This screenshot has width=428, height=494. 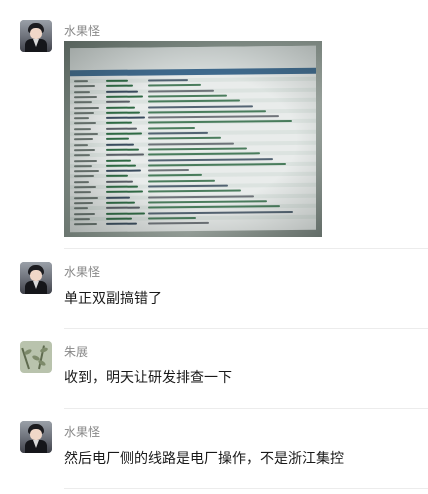 What do you see at coordinates (113, 298) in the screenshot?
I see `message-content: 单正双副搞错了` at bounding box center [113, 298].